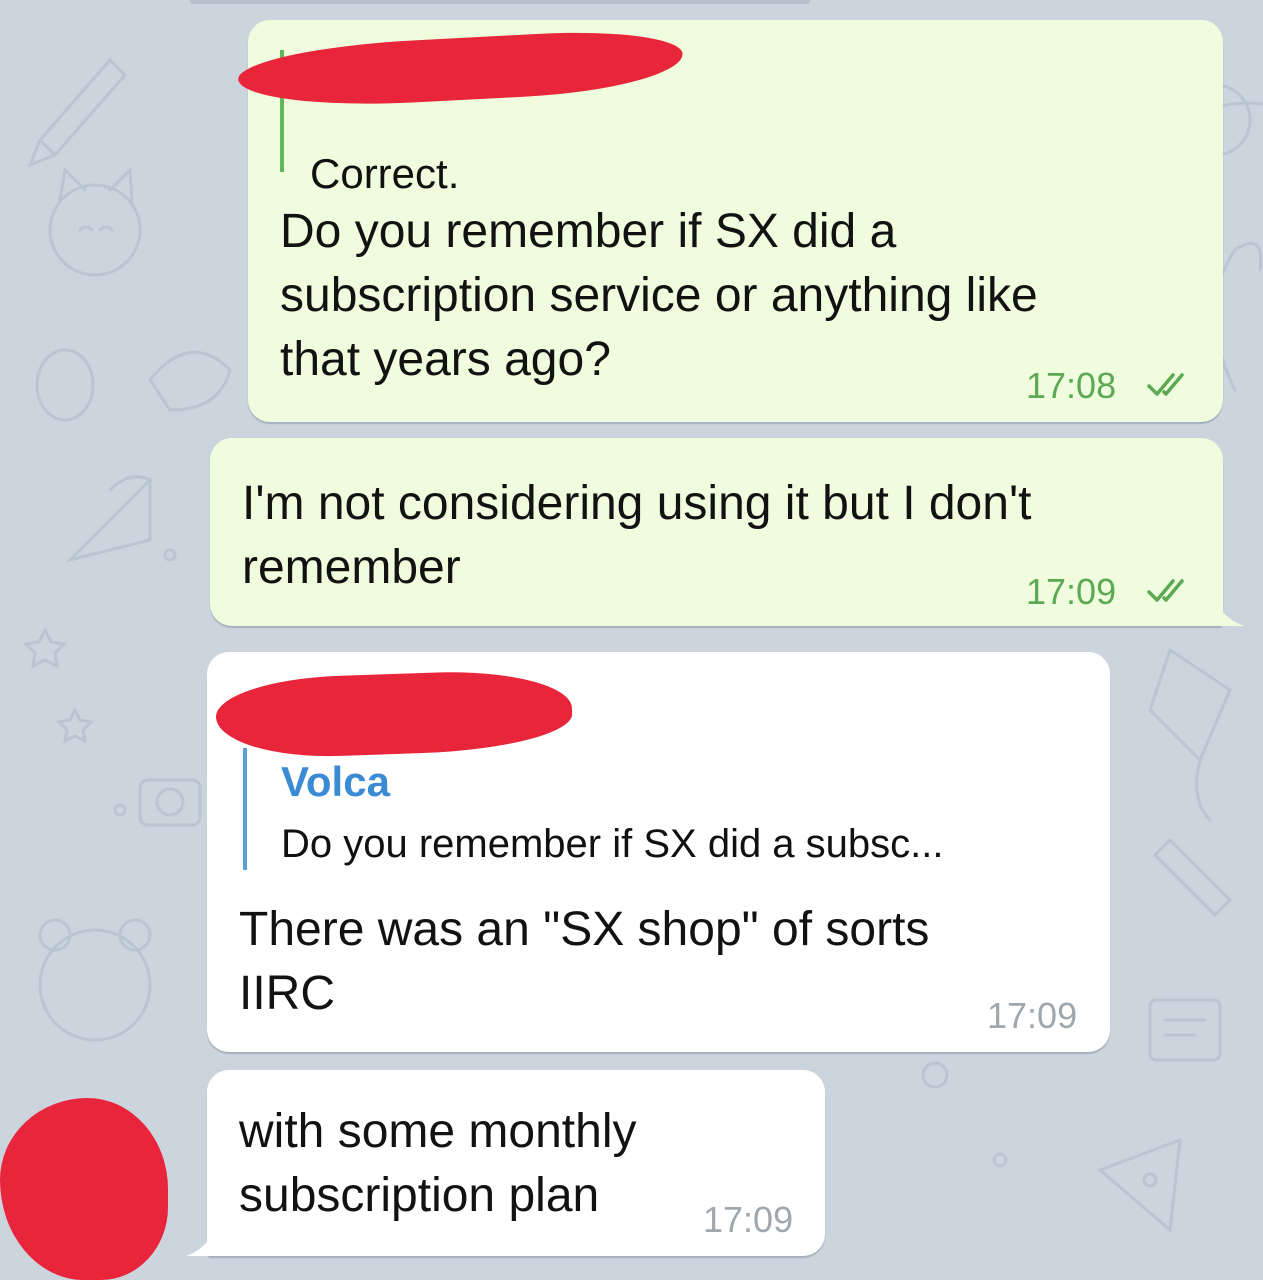  I want to click on star-doodle-icon, so click(58, 685).